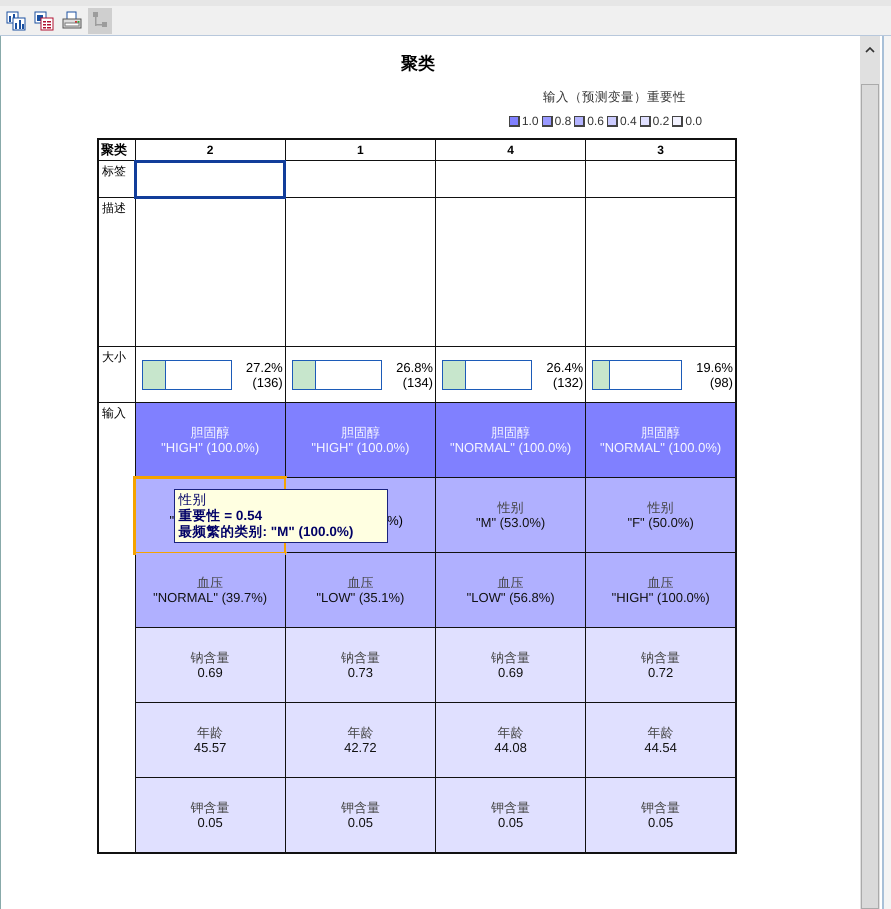 The width and height of the screenshot is (891, 909). Describe the element at coordinates (660, 522) in the screenshot. I see `input-value: "F" (50.0%)` at that location.